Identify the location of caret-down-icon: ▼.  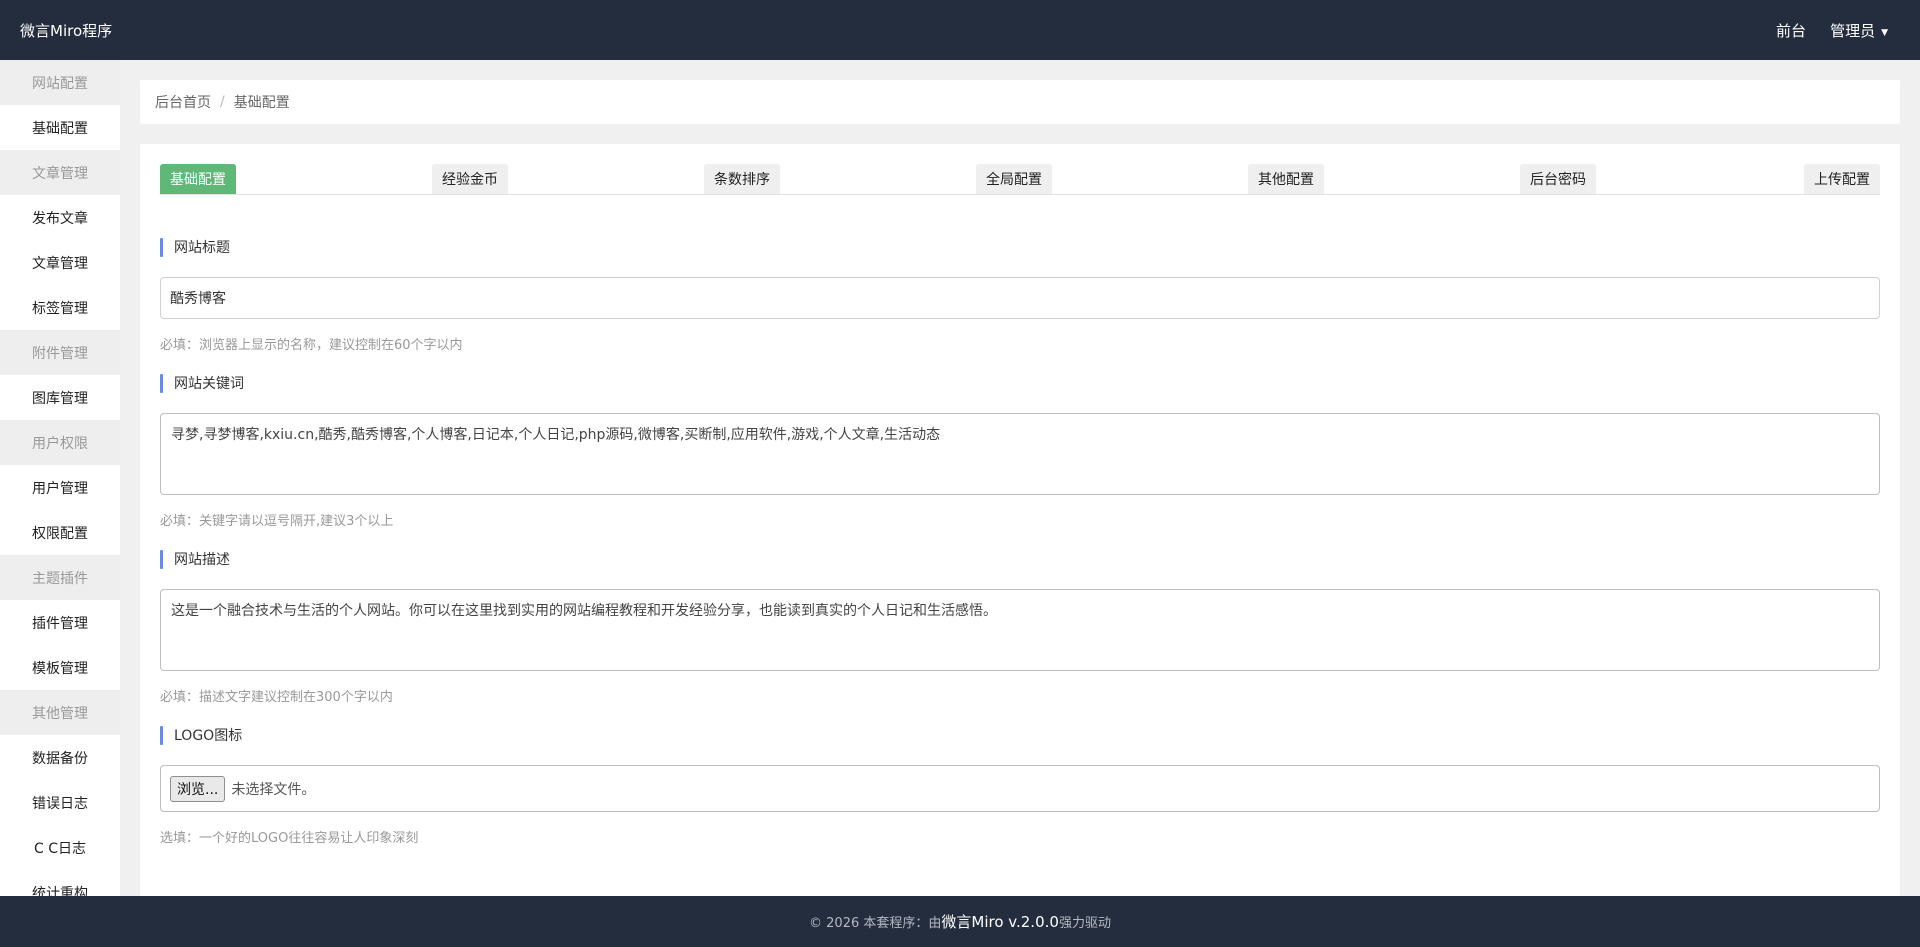
(1884, 32).